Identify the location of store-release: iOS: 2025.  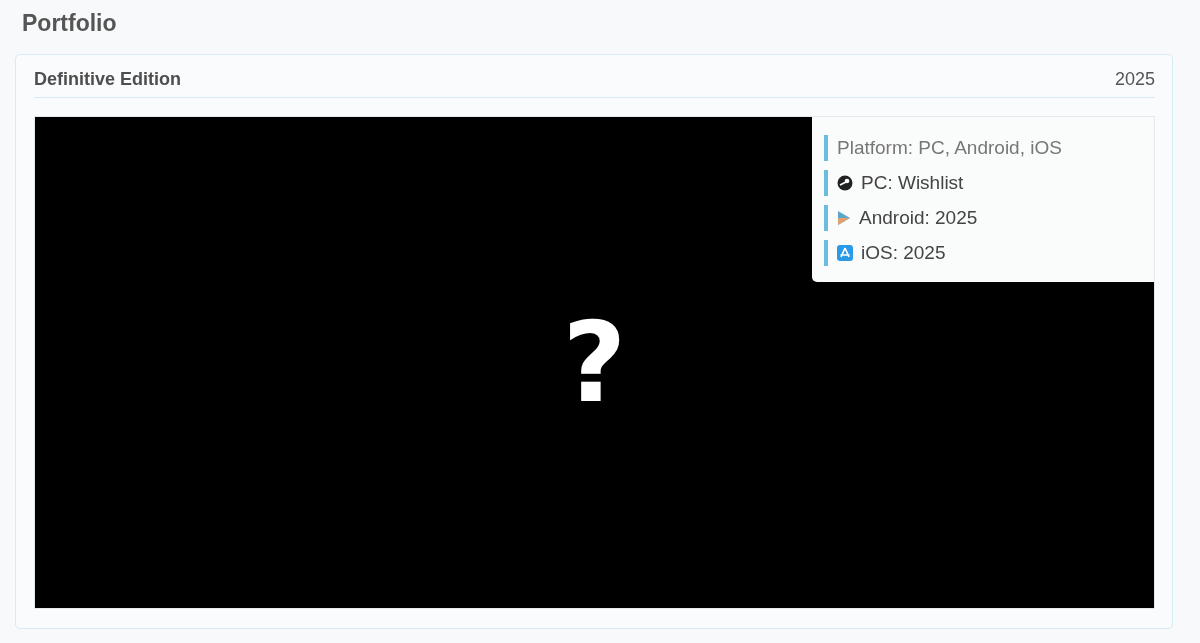
(903, 253).